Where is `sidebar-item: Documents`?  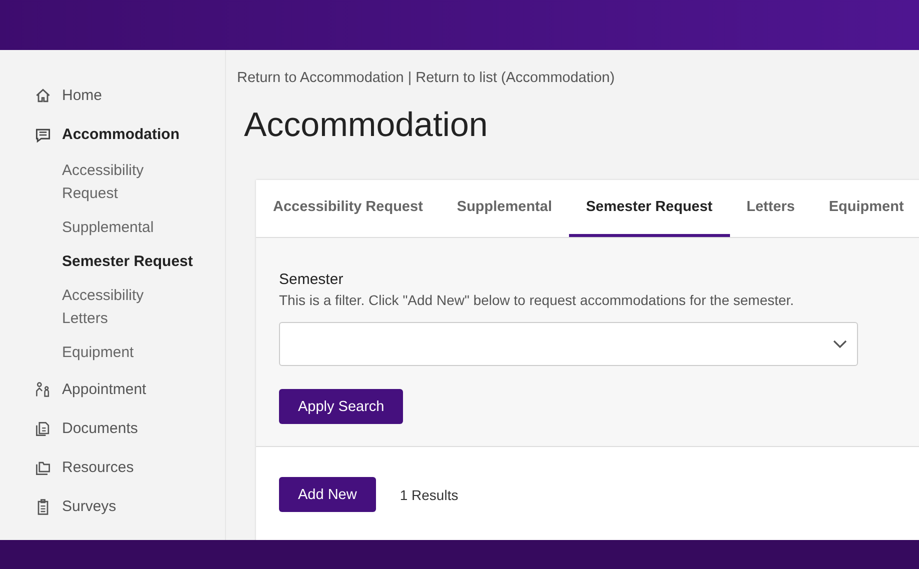 sidebar-item: Documents is located at coordinates (129, 428).